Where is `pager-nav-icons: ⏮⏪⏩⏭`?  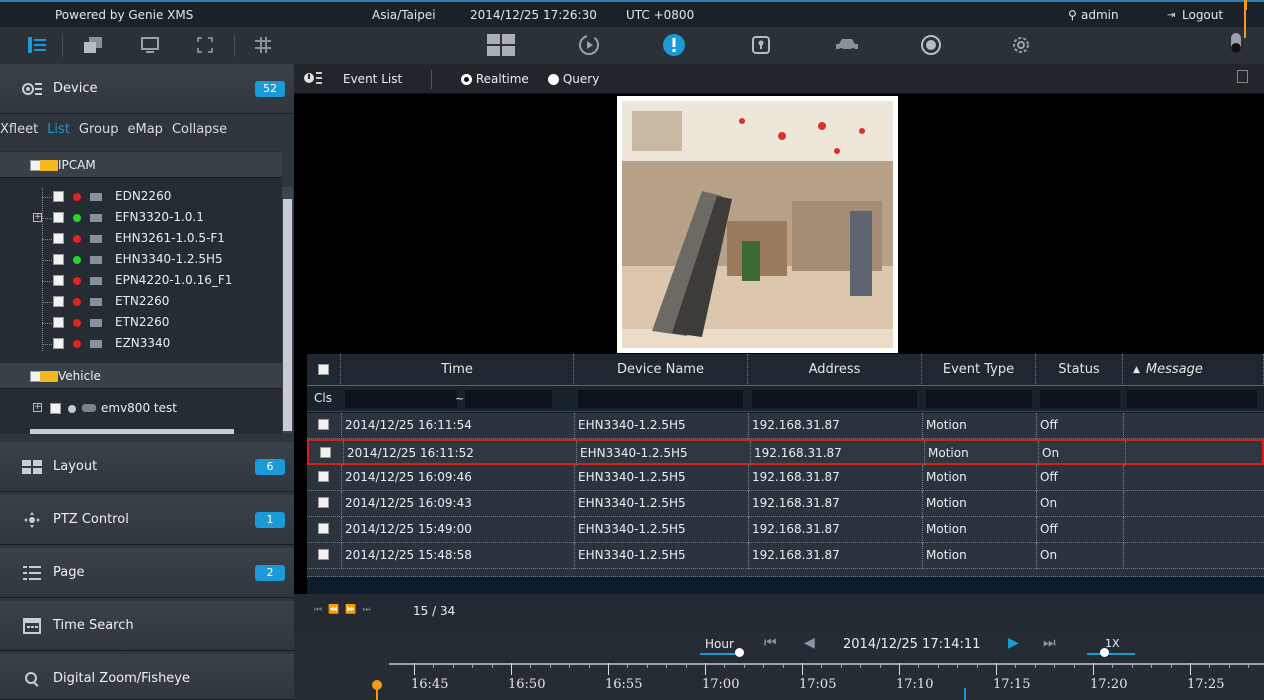
pager-nav-icons: ⏮⏪⏩⏭ is located at coordinates (345, 610).